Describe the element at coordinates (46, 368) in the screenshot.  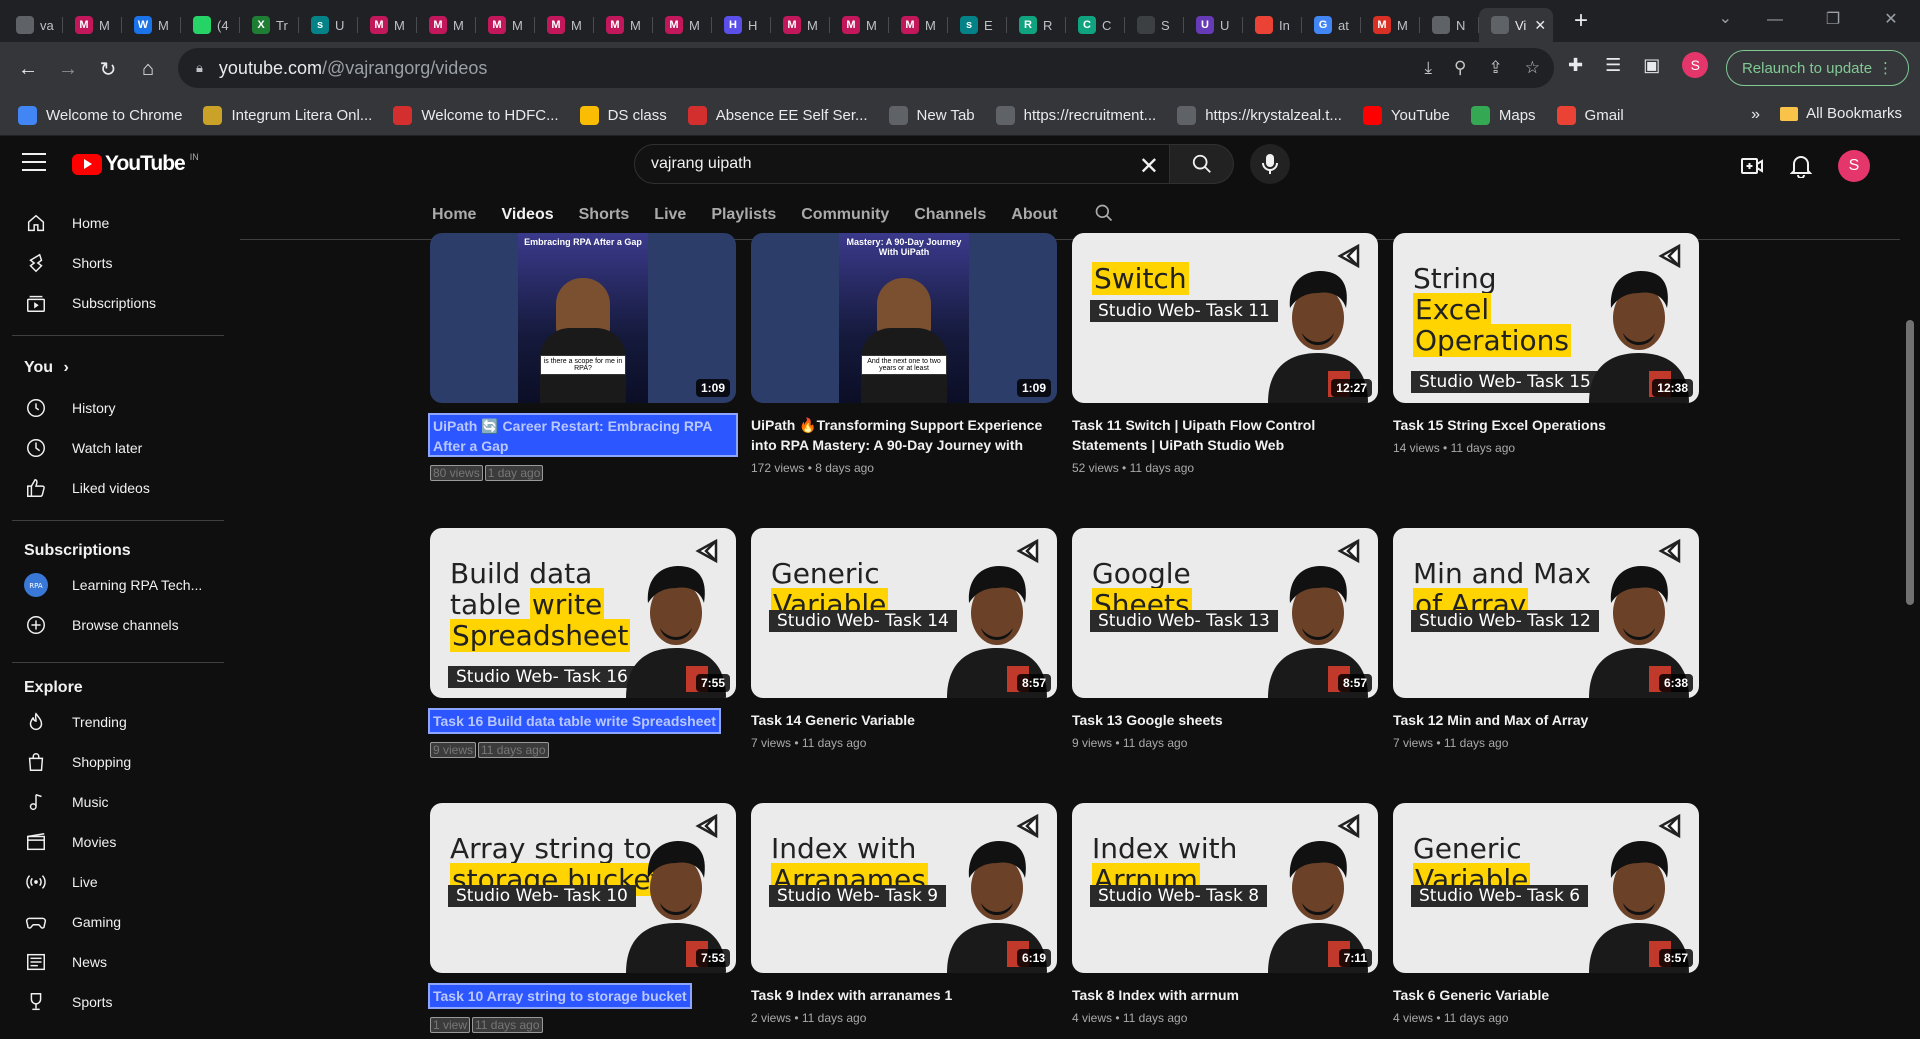
I see `sidebar-section-you: You ›` at that location.